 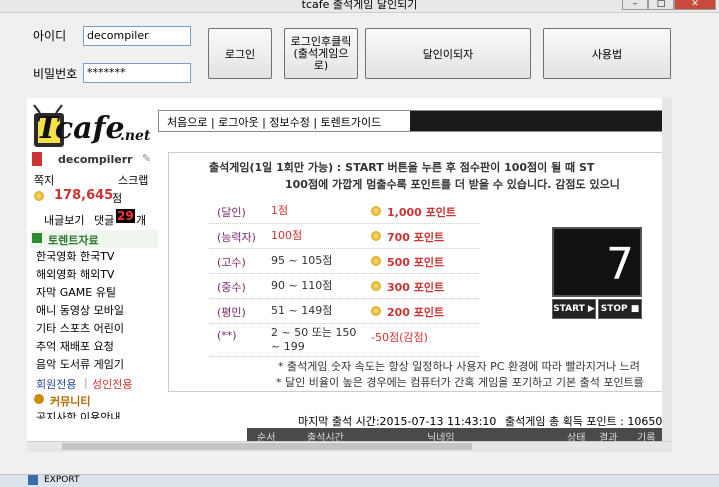 I want to click on maximize-button: □, so click(x=661, y=5).